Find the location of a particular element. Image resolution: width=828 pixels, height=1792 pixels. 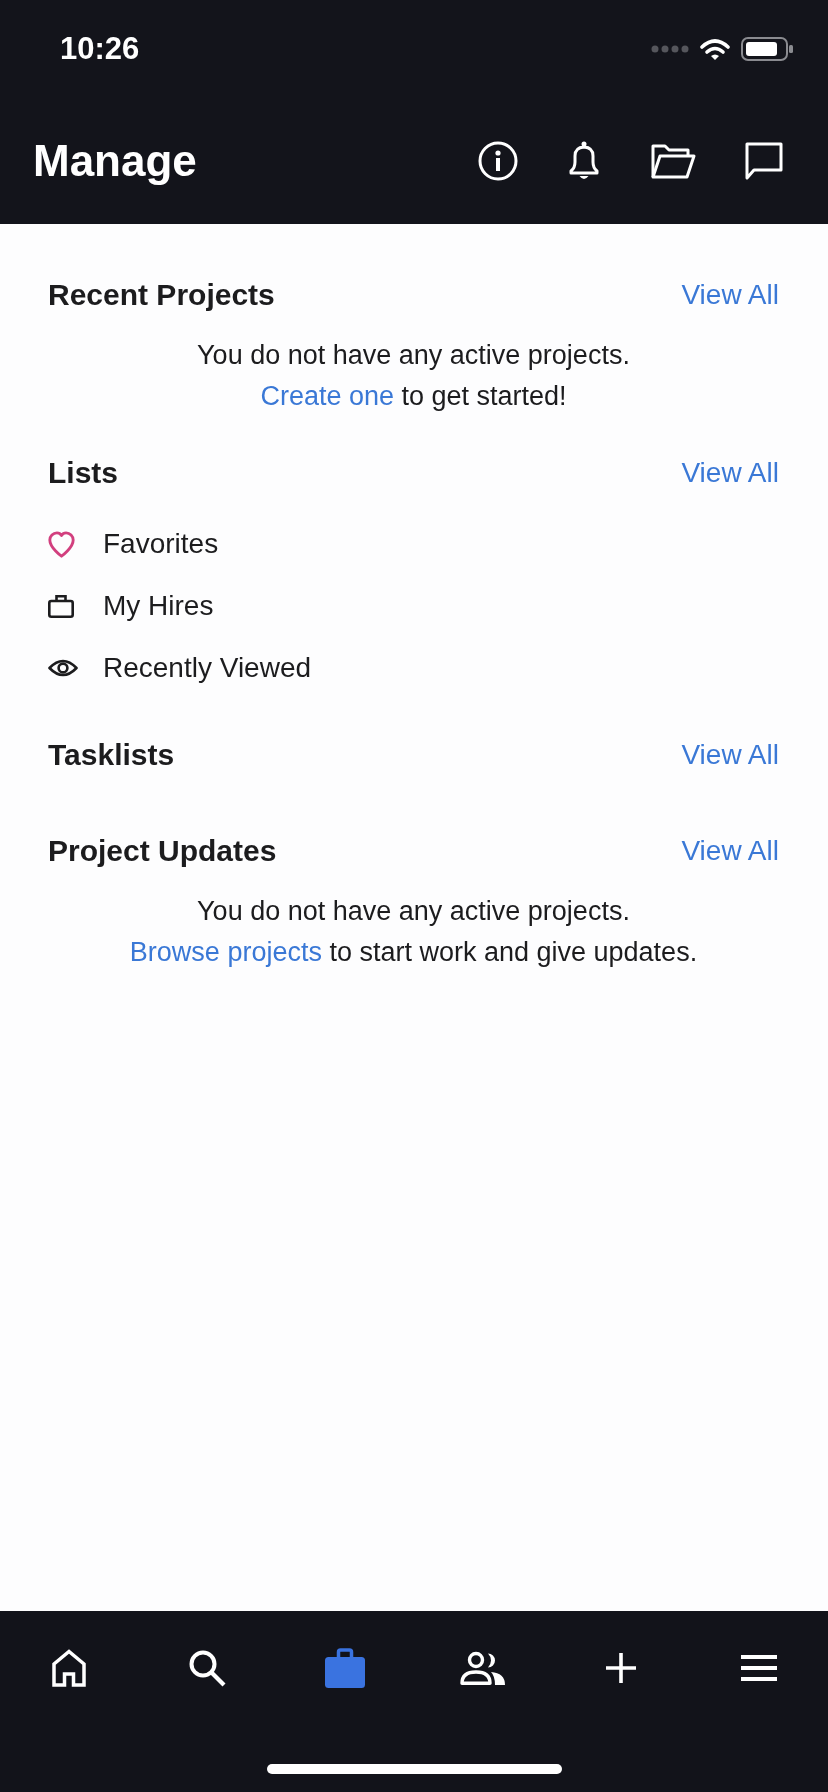

home-icon is located at coordinates (69, 1668).